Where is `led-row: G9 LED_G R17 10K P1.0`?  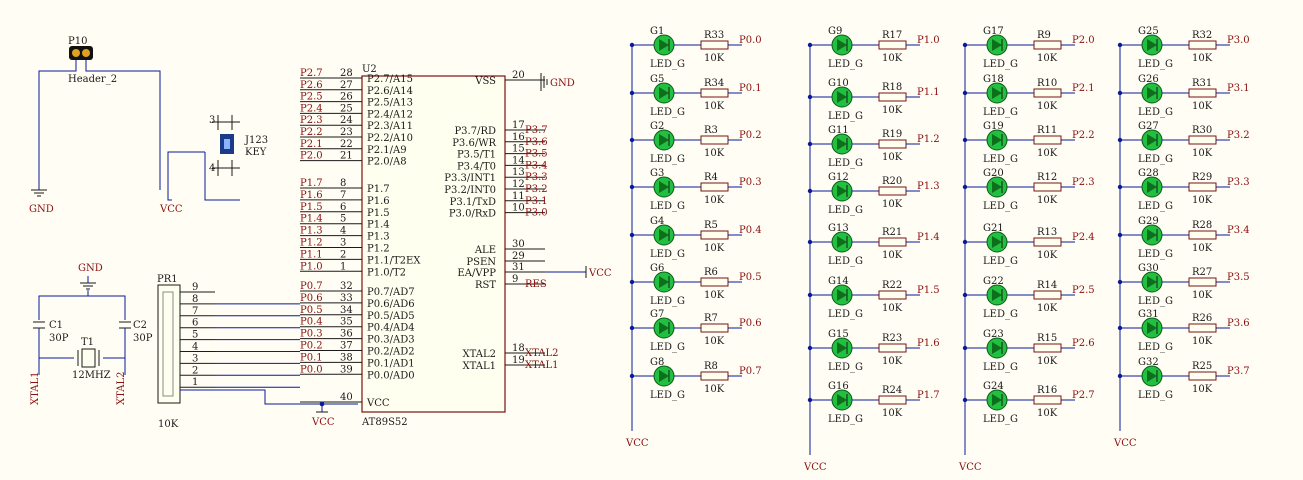 led-row: G9 LED_G R17 10K P1.0 is located at coordinates (873, 48).